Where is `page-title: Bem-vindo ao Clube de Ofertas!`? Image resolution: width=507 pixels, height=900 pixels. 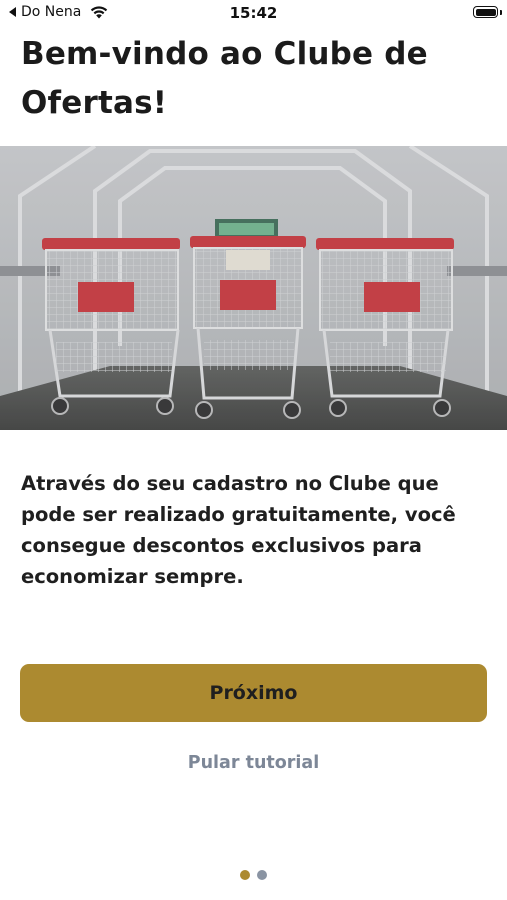 page-title: Bem-vindo ao Clube de Ofertas! is located at coordinates (224, 78).